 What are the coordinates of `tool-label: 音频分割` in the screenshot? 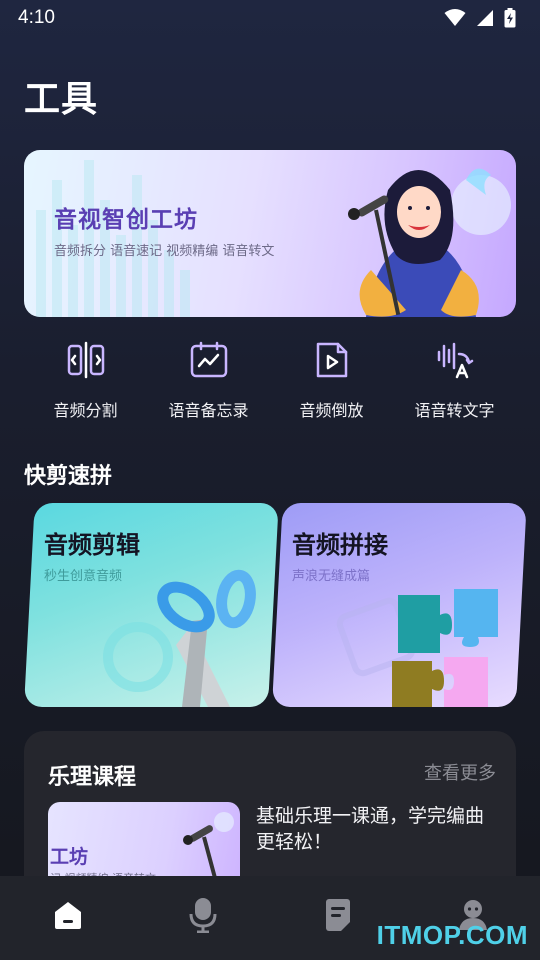 It's located at (85, 410).